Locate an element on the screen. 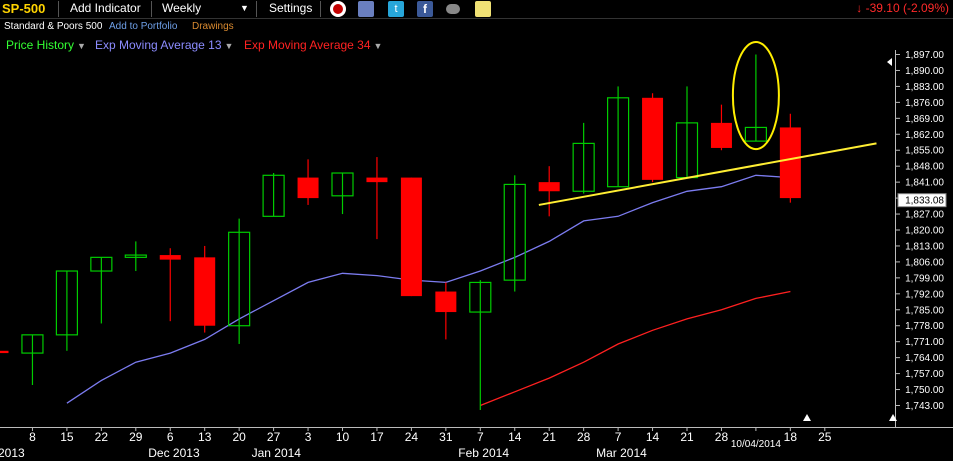 Image resolution: width=953 pixels, height=461 pixels. period-select: Weekly is located at coordinates (181, 9).